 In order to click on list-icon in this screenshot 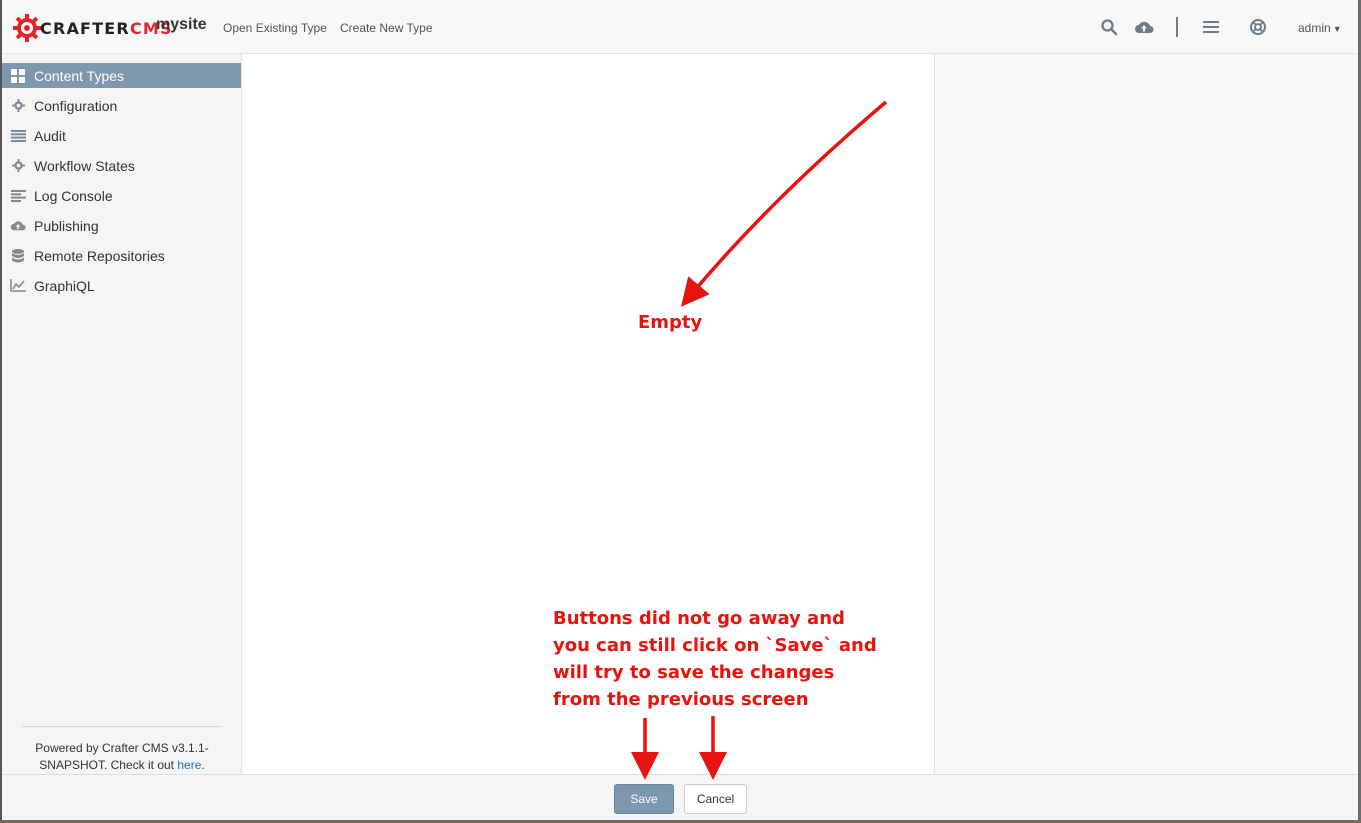, I will do `click(18, 136)`.